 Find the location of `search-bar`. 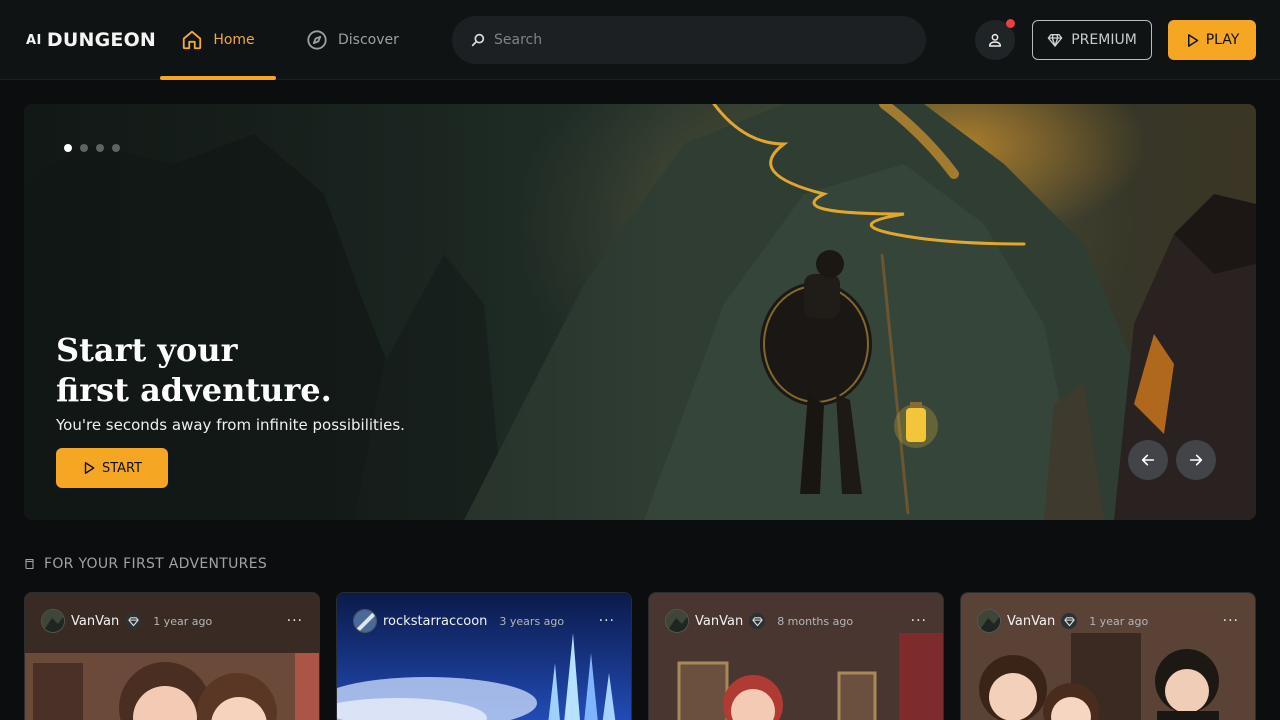

search-bar is located at coordinates (689, 40).